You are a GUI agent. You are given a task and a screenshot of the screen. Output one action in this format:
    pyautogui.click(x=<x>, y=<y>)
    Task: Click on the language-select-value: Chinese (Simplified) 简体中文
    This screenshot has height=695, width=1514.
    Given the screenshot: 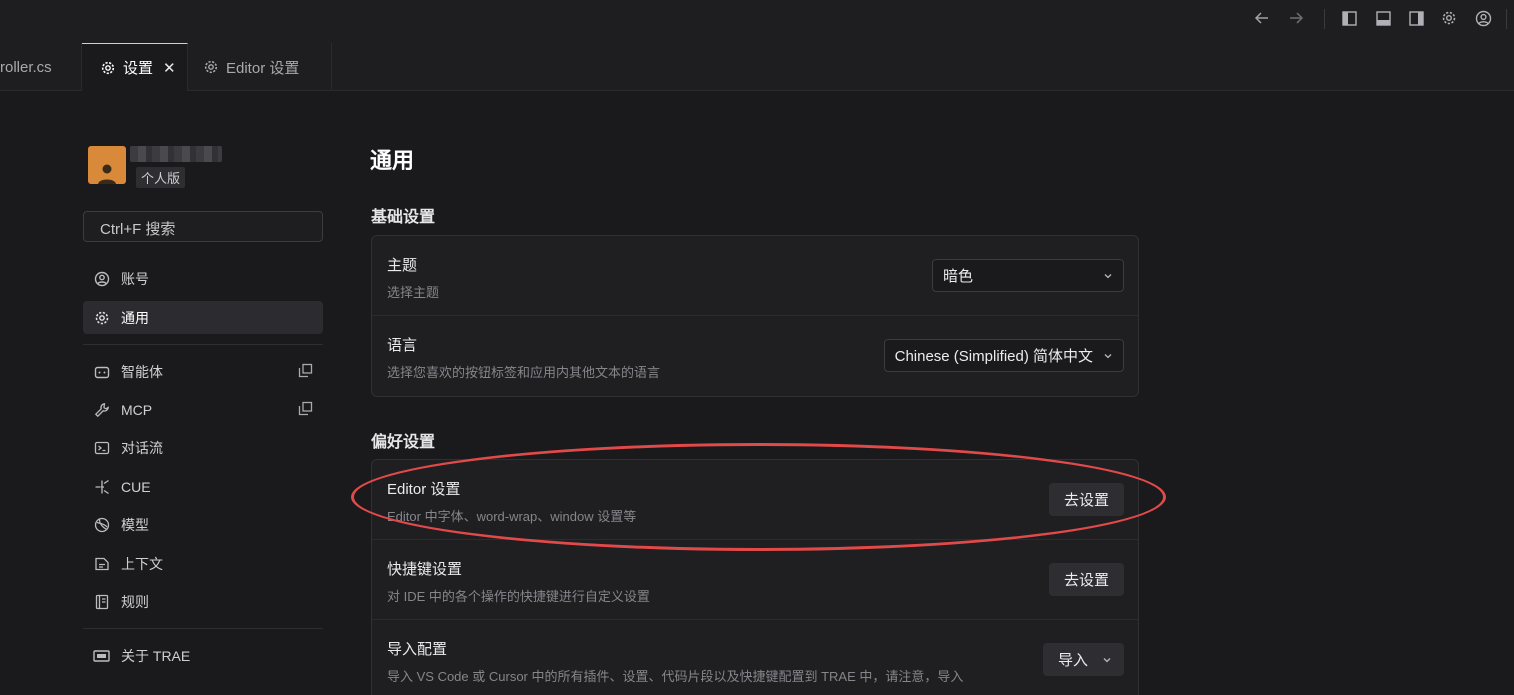 What is the action you would take?
    pyautogui.click(x=993, y=356)
    